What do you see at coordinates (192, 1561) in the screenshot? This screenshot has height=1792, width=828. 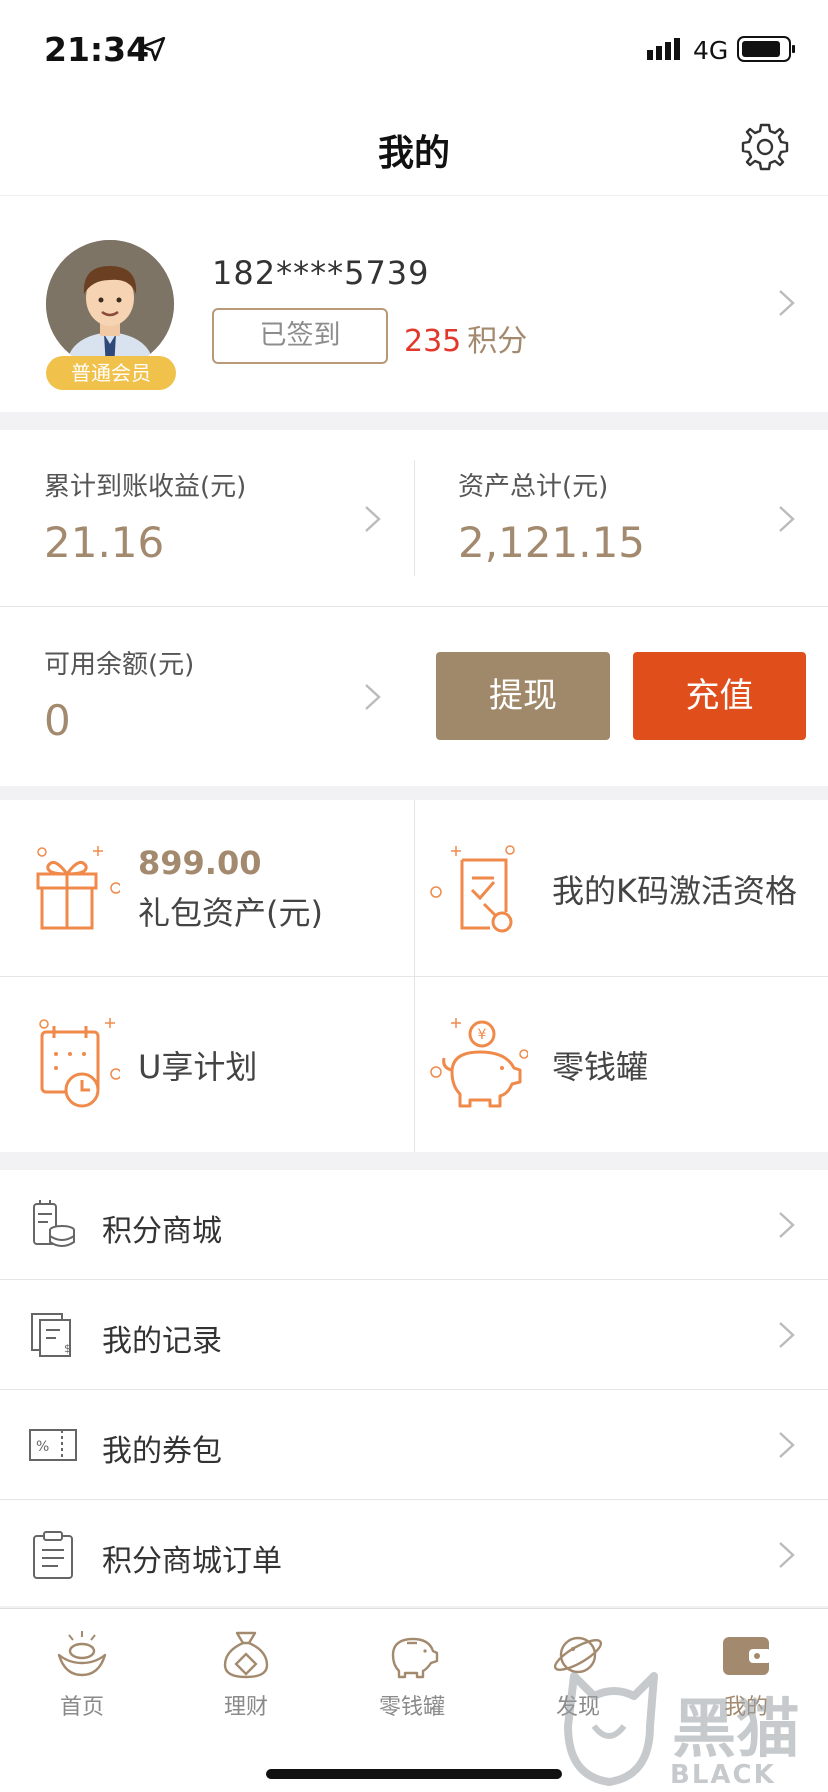 I see `menu-item-label: 积分商城订单` at bounding box center [192, 1561].